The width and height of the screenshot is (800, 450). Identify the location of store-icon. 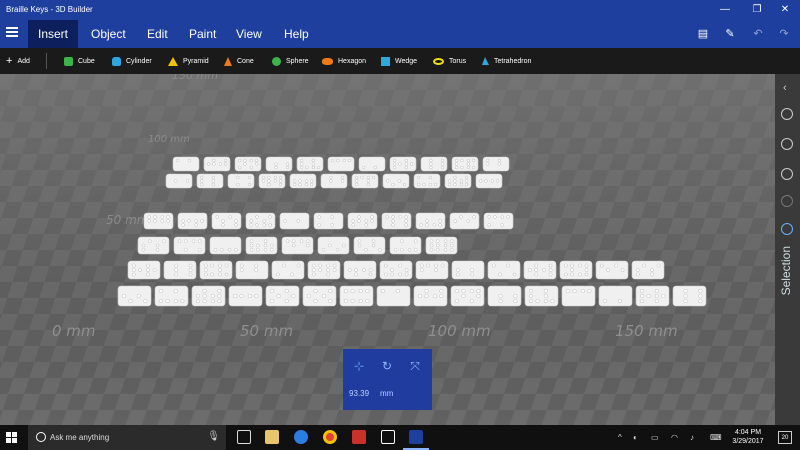
(388, 437).